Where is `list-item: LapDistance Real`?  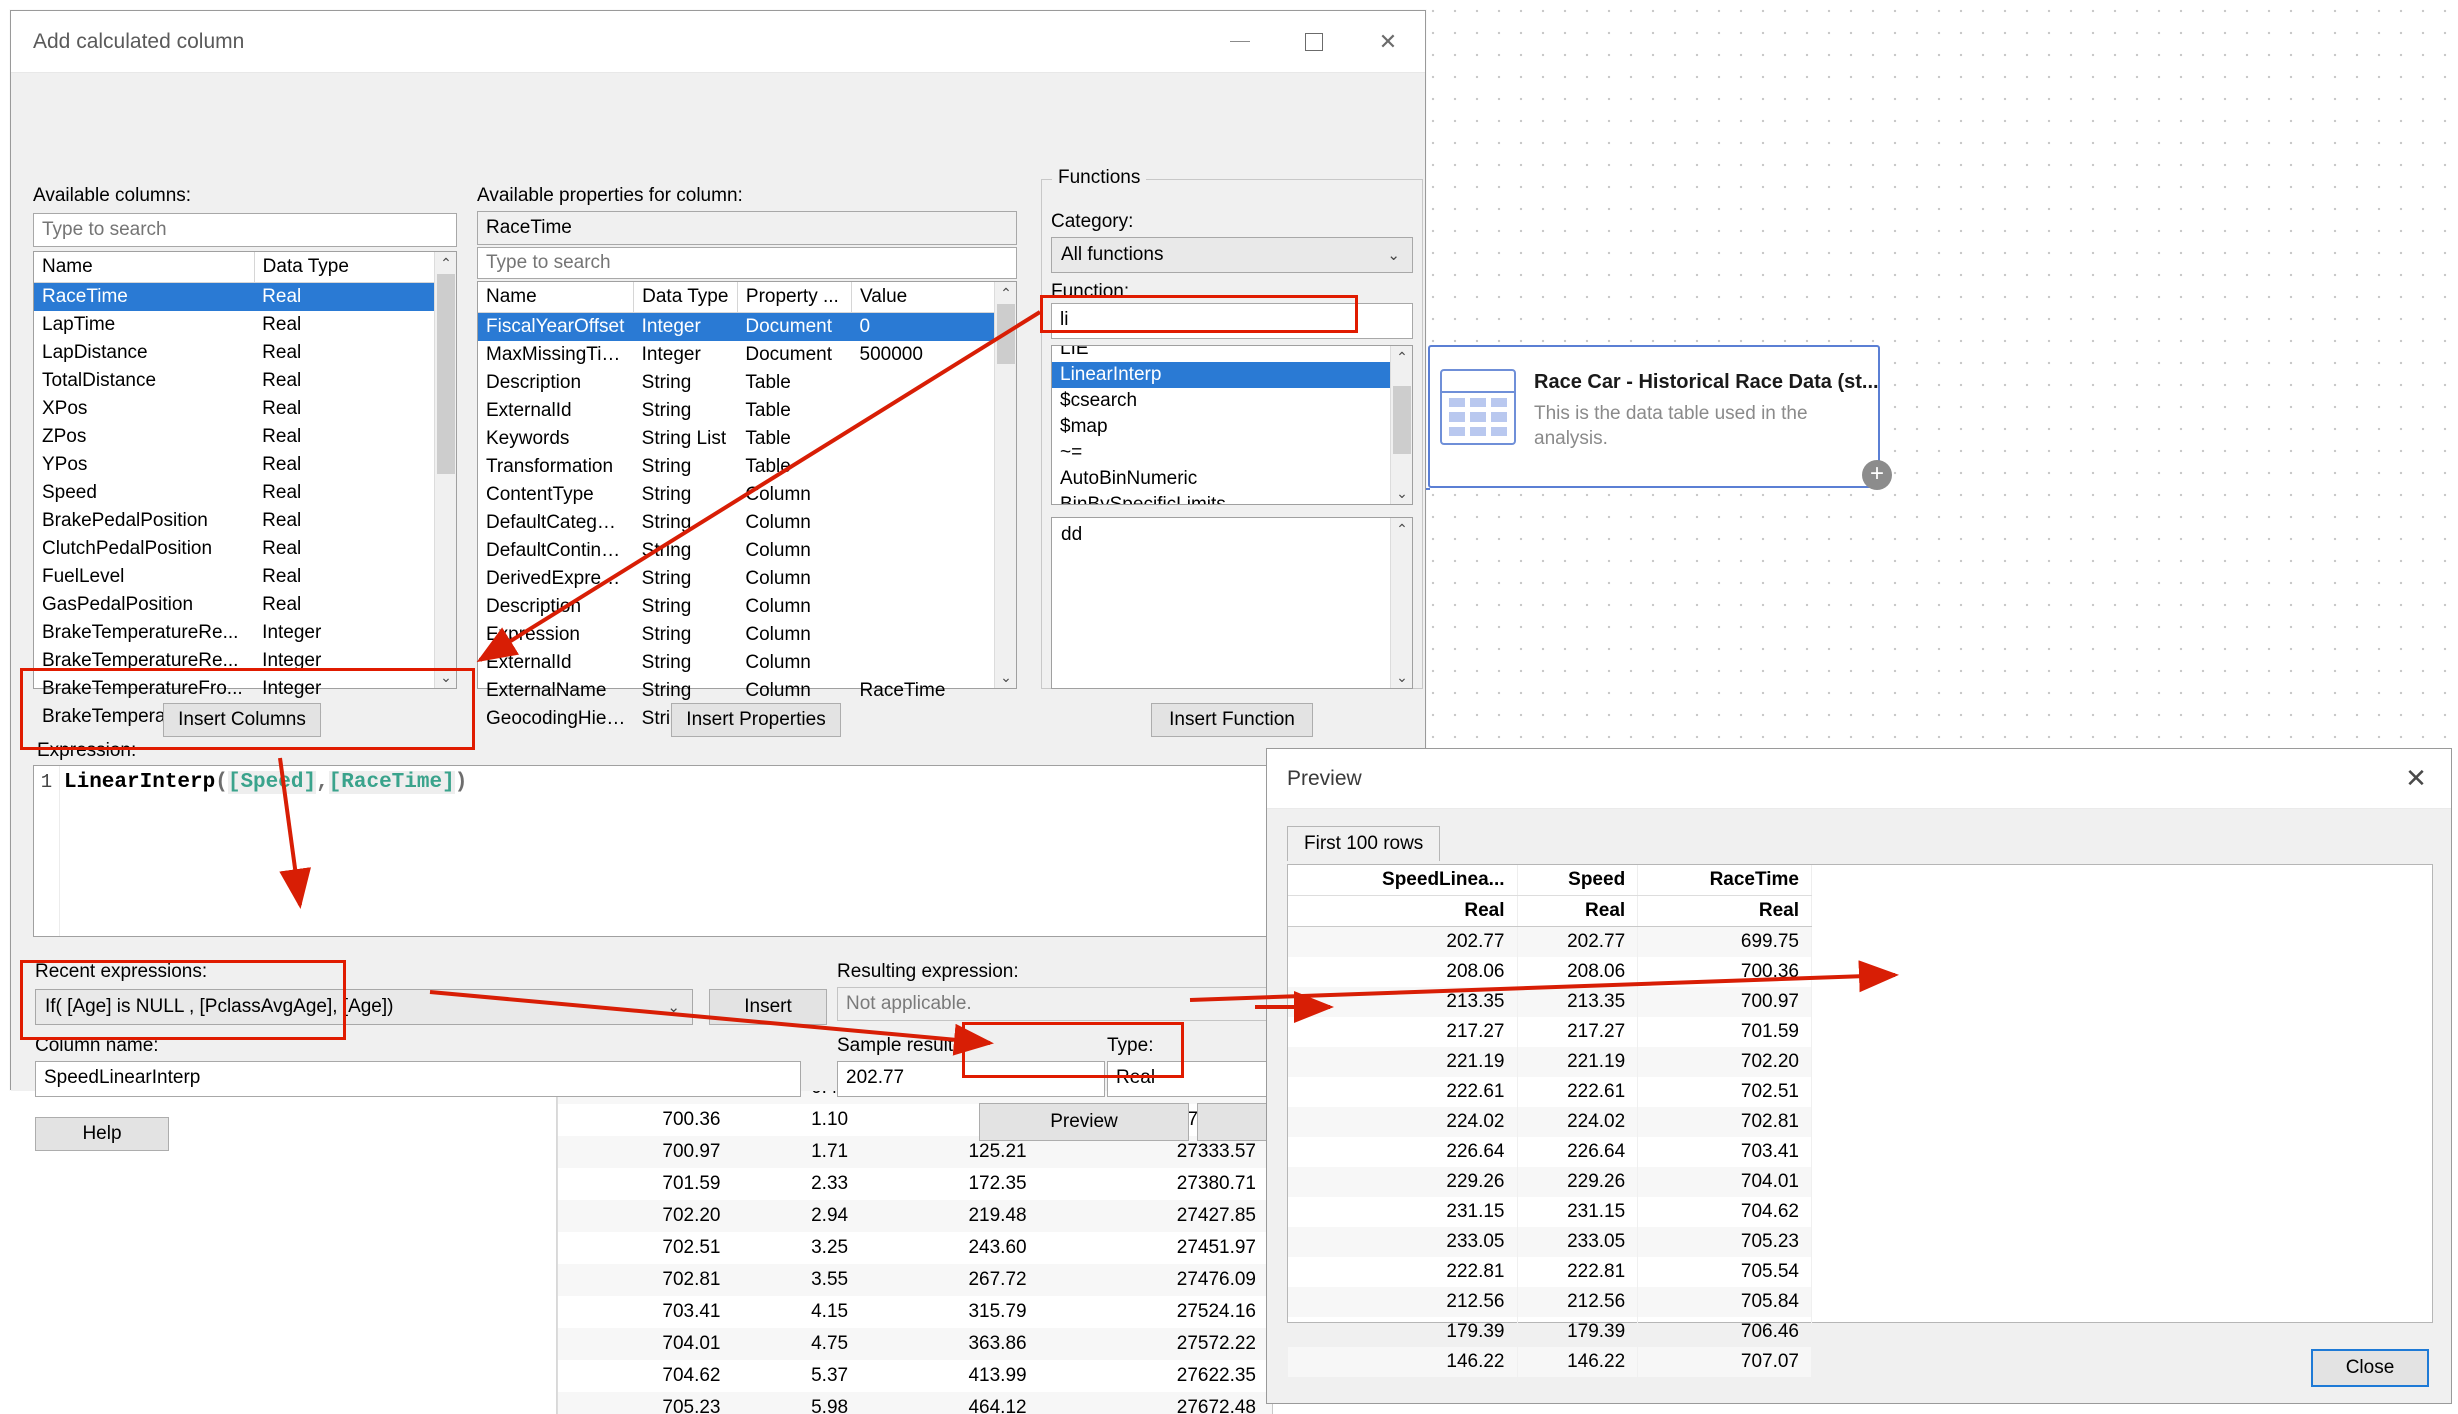 list-item: LapDistance Real is located at coordinates (245, 353).